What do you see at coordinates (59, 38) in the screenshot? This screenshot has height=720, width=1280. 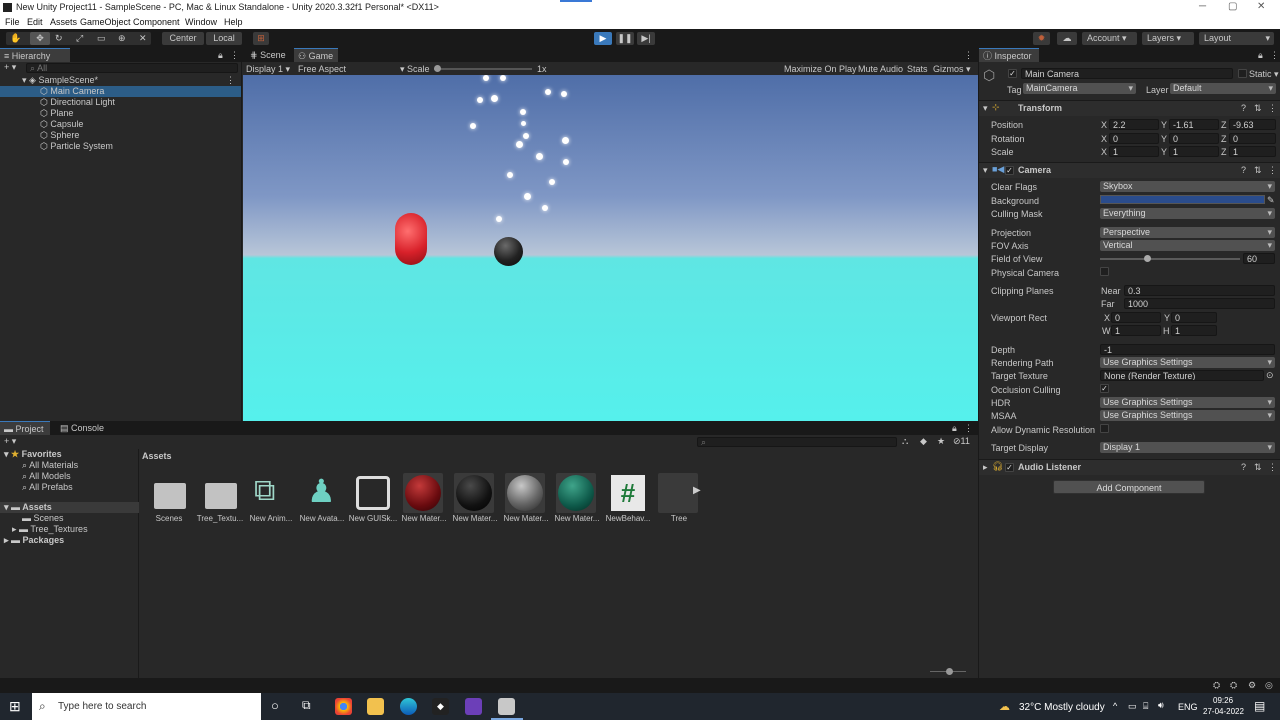 I see `rotate-tool-icon: ↻` at bounding box center [59, 38].